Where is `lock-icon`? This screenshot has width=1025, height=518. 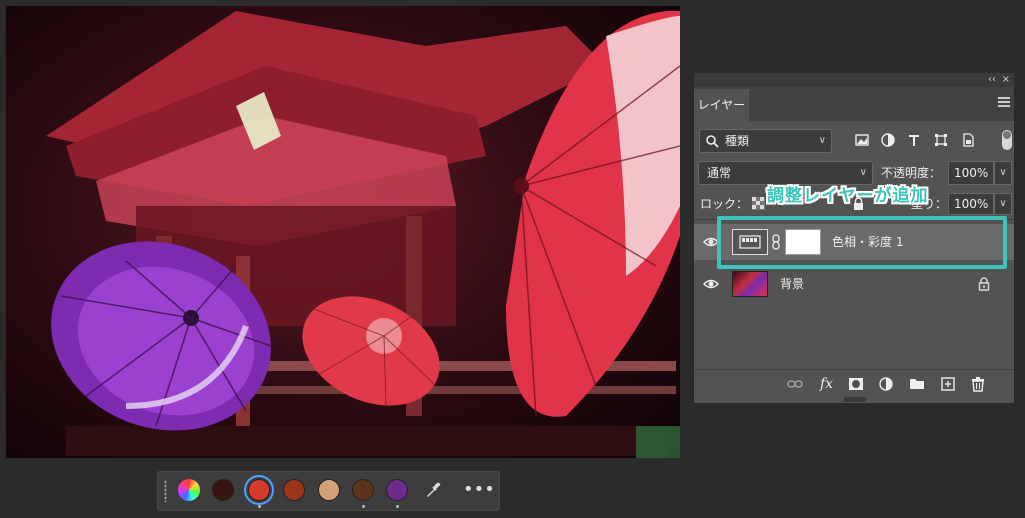
lock-icon is located at coordinates (984, 284).